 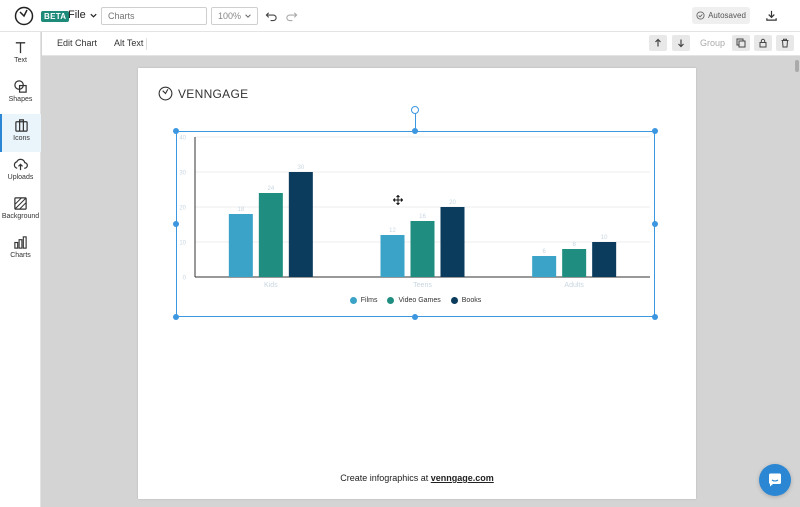 I want to click on y-tick-label: 40, so click(x=182, y=139).